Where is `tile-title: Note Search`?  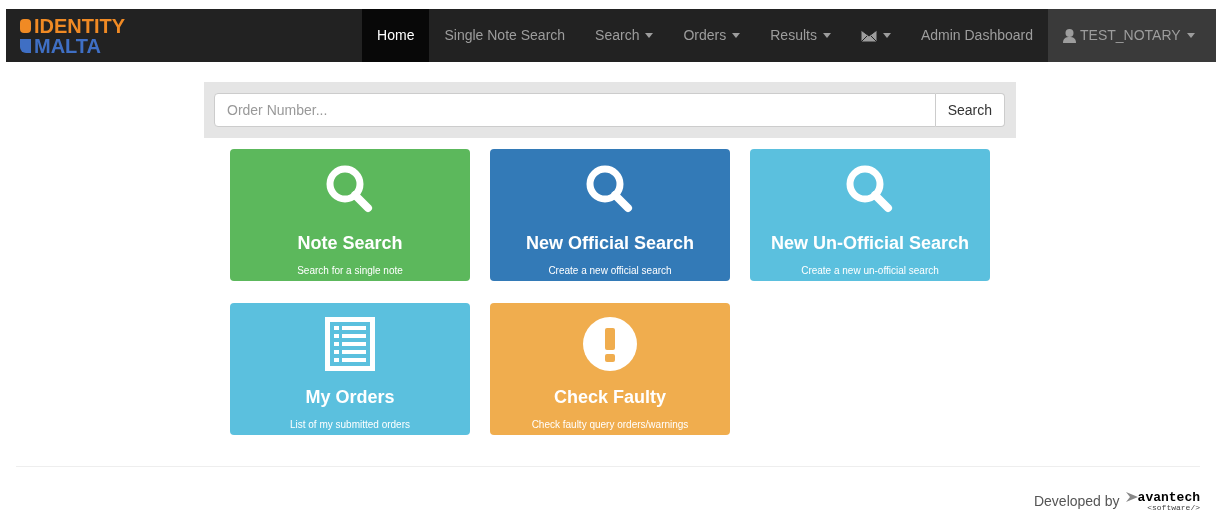
tile-title: Note Search is located at coordinates (350, 243).